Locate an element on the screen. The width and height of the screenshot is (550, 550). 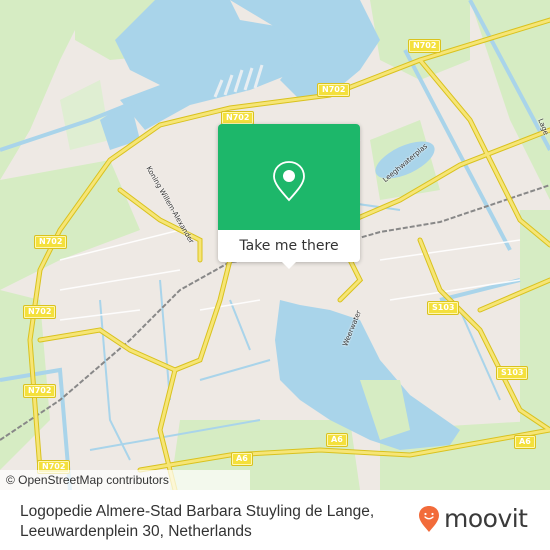
attribution-text: © OpenStreetMap contributors is located at coordinates (87, 480).